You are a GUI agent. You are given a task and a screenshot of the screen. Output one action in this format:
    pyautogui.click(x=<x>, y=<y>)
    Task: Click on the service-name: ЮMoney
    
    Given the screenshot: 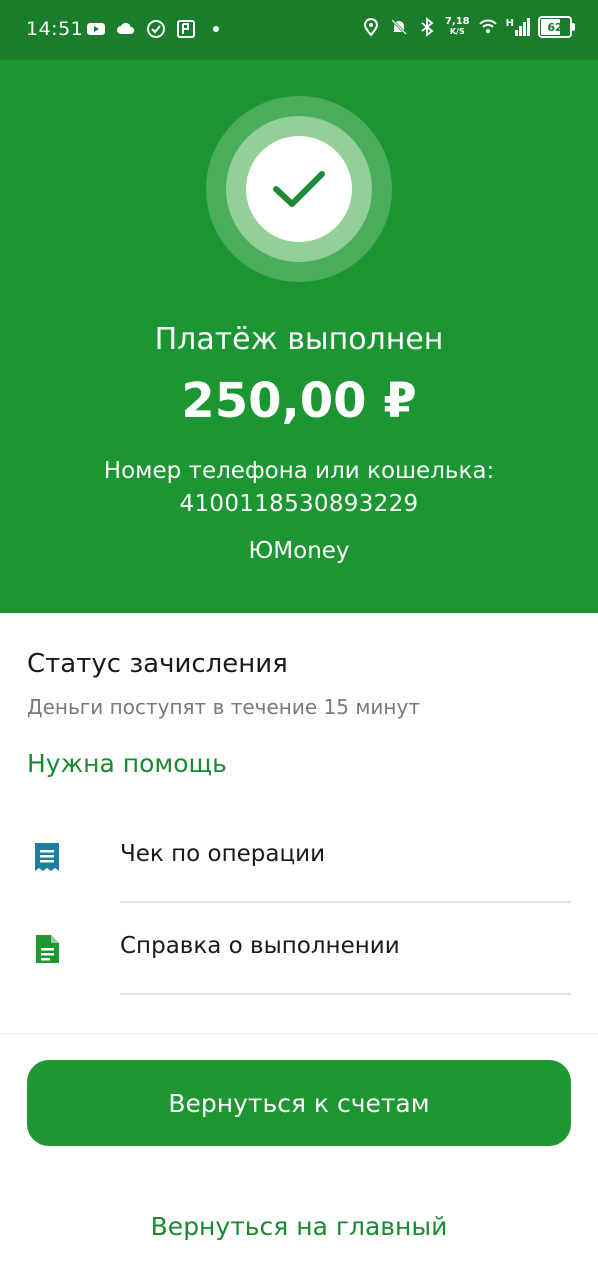 What is the action you would take?
    pyautogui.click(x=299, y=551)
    